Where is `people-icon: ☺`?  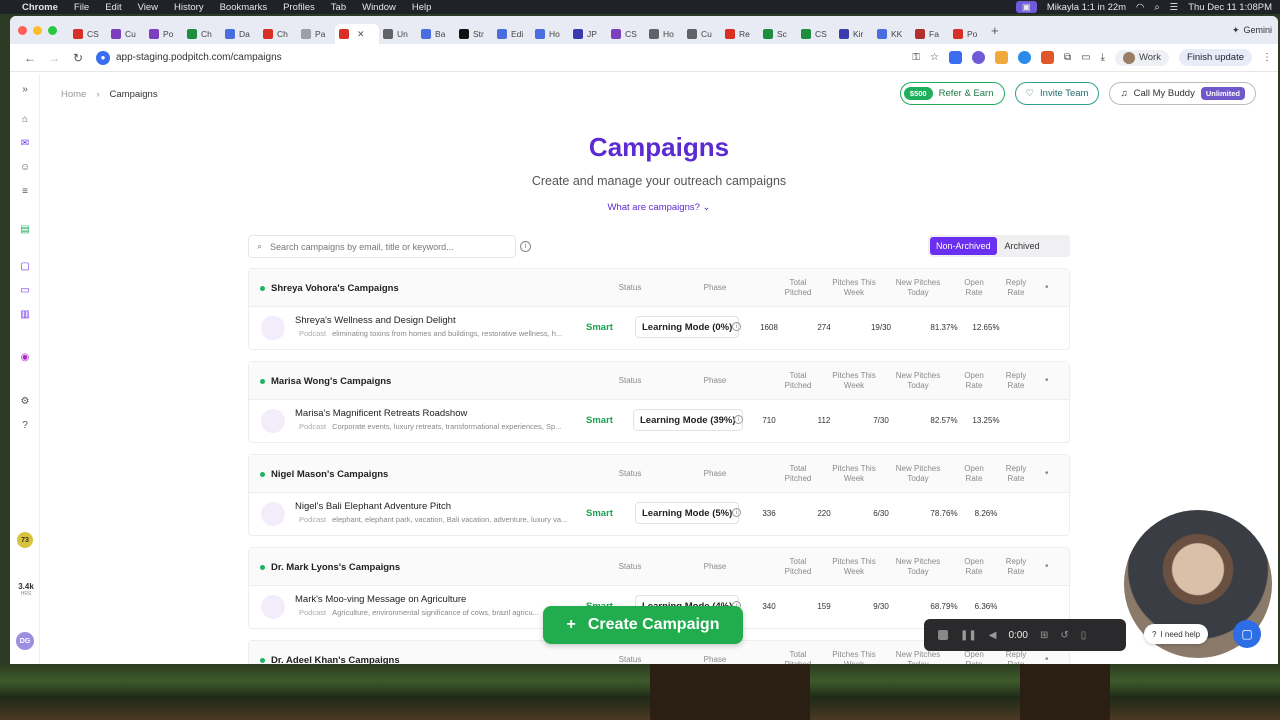 people-icon: ☺ is located at coordinates (25, 168).